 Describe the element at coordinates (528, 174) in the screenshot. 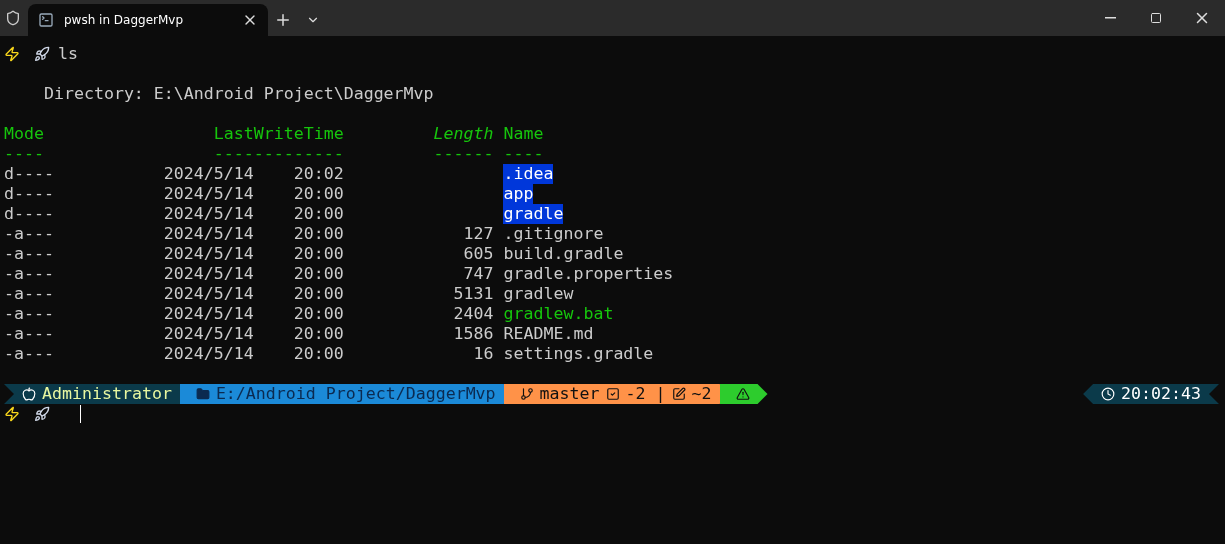

I see `file-name: .idea` at that location.